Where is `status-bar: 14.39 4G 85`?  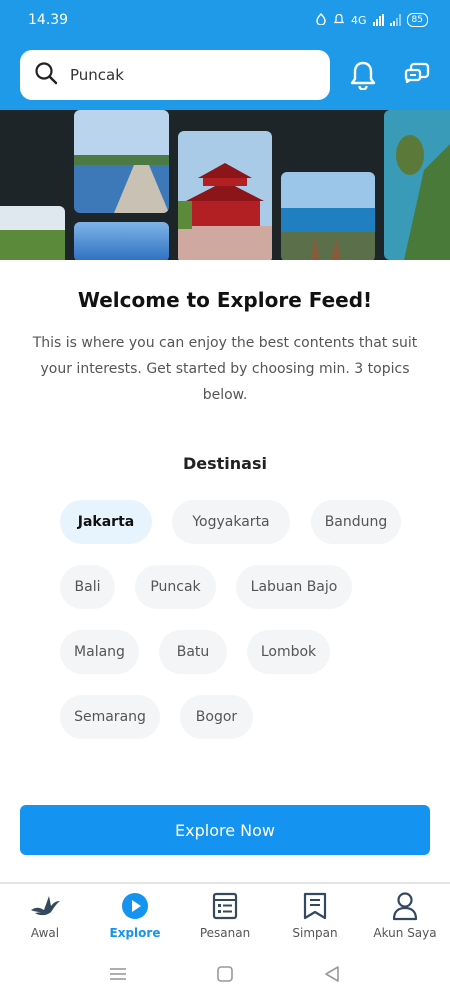 status-bar: 14.39 4G 85 is located at coordinates (225, 20).